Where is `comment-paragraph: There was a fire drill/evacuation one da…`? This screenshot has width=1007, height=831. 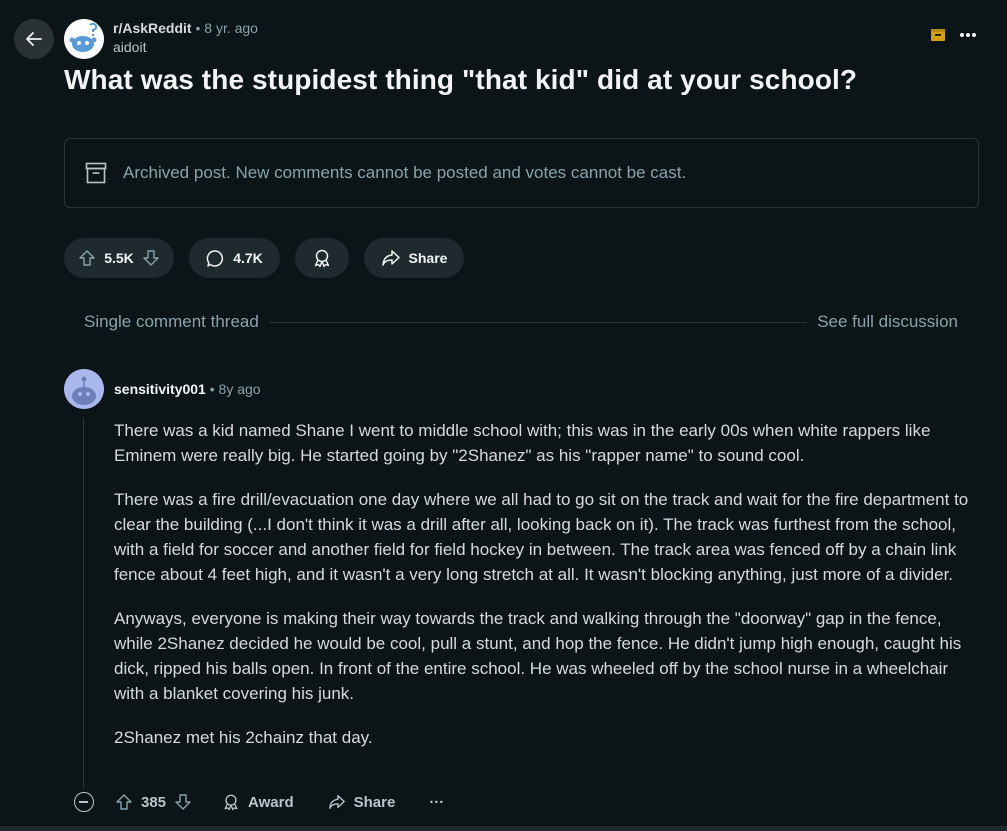 comment-paragraph: There was a fire drill/evacuation one da… is located at coordinates (541, 537).